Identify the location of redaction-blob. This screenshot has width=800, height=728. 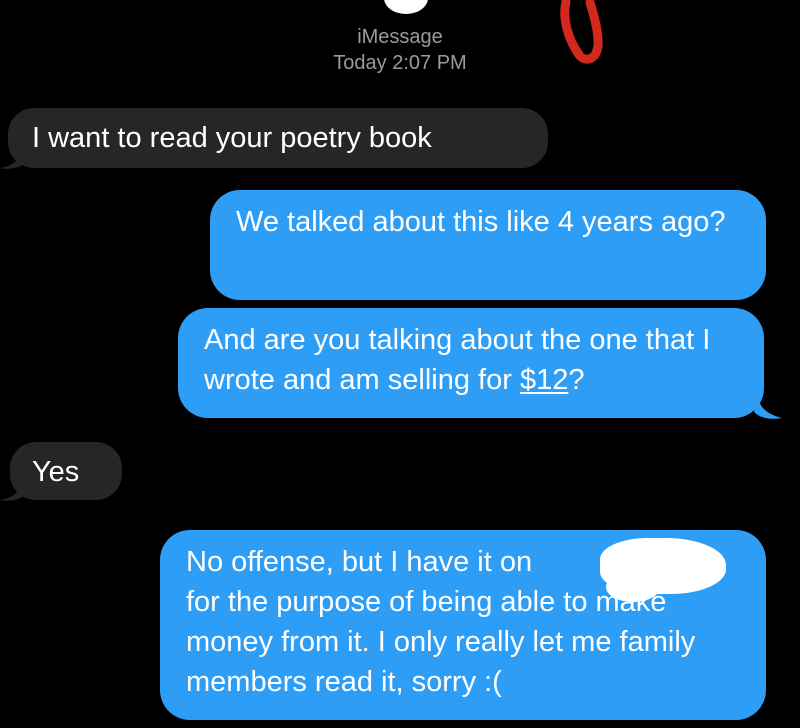
(633, 587).